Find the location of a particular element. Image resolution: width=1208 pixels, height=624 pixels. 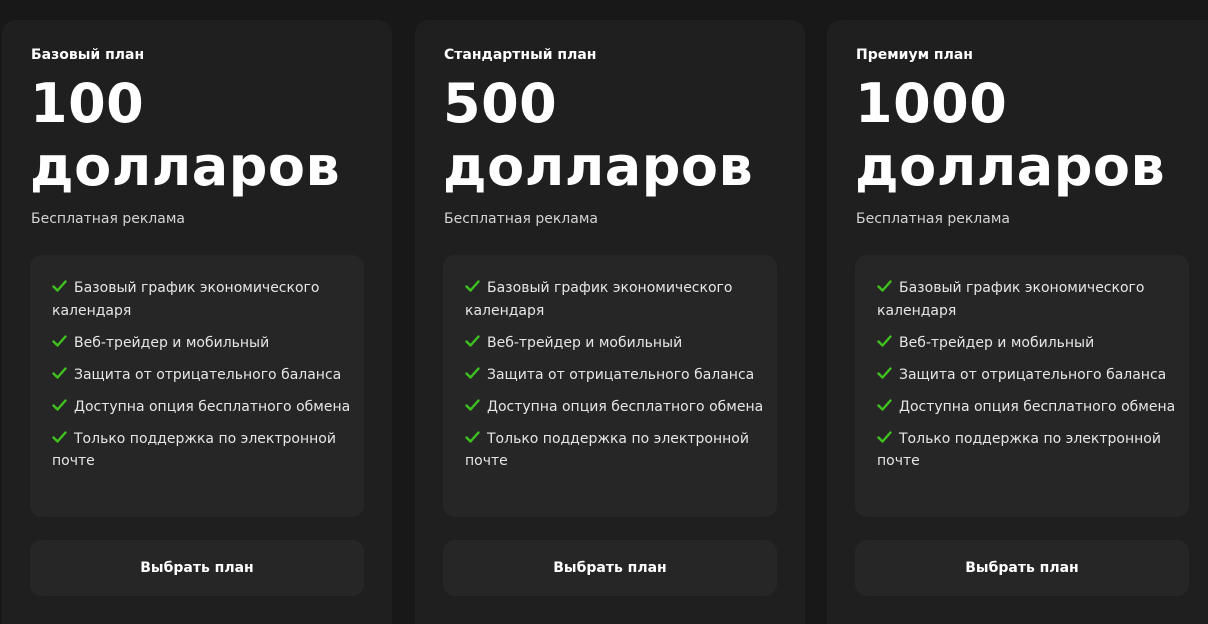

plan-price: 100 долларов is located at coordinates (185, 135).